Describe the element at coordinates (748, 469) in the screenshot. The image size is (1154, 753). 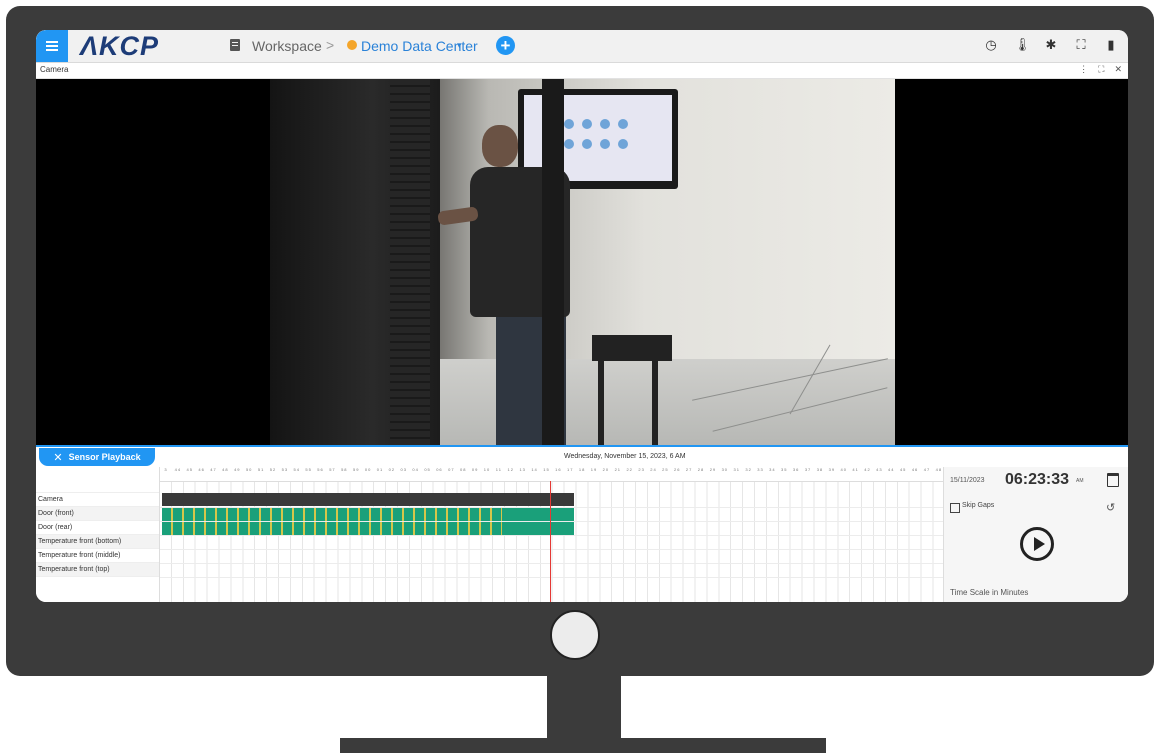
I see `minute-tick: 32` at that location.